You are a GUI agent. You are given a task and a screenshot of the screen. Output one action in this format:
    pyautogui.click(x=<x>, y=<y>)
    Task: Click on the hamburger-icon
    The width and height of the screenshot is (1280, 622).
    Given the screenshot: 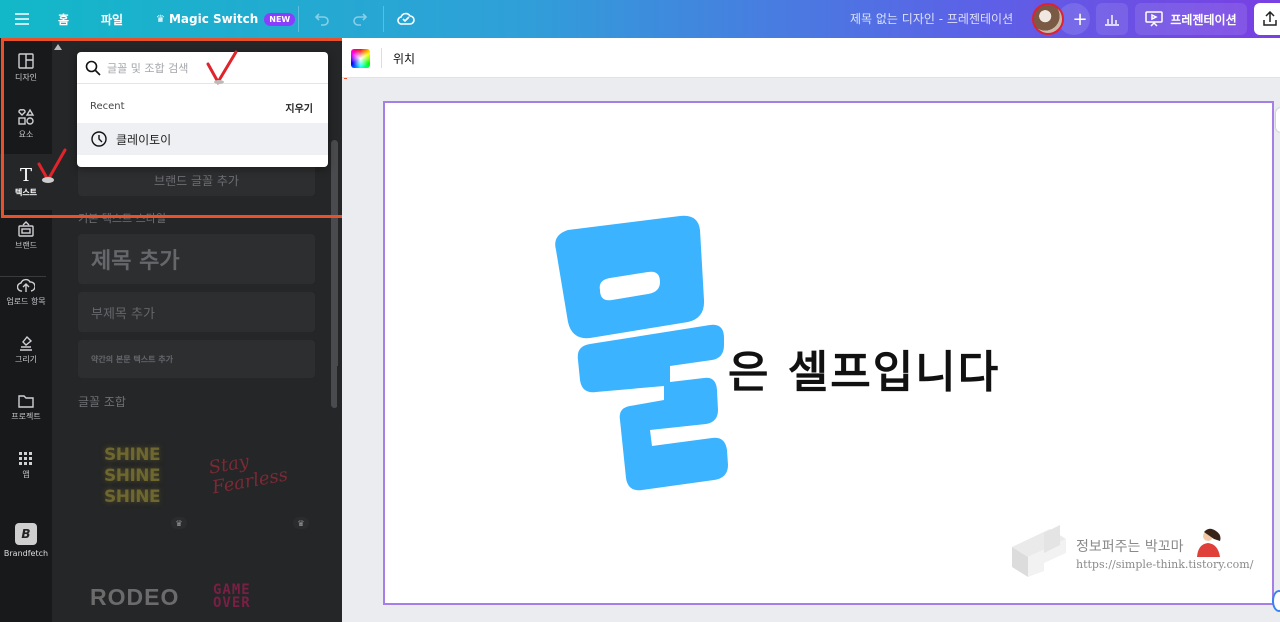 What is the action you would take?
    pyautogui.click(x=22, y=19)
    